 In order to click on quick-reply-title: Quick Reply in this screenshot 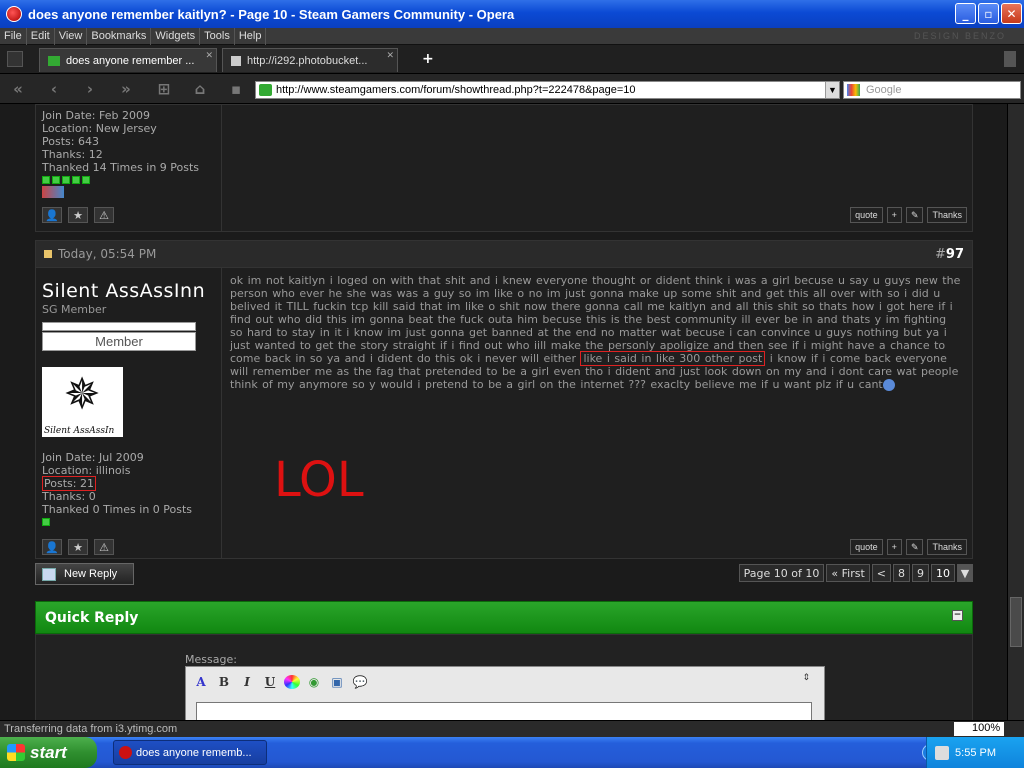, I will do `click(92, 617)`.